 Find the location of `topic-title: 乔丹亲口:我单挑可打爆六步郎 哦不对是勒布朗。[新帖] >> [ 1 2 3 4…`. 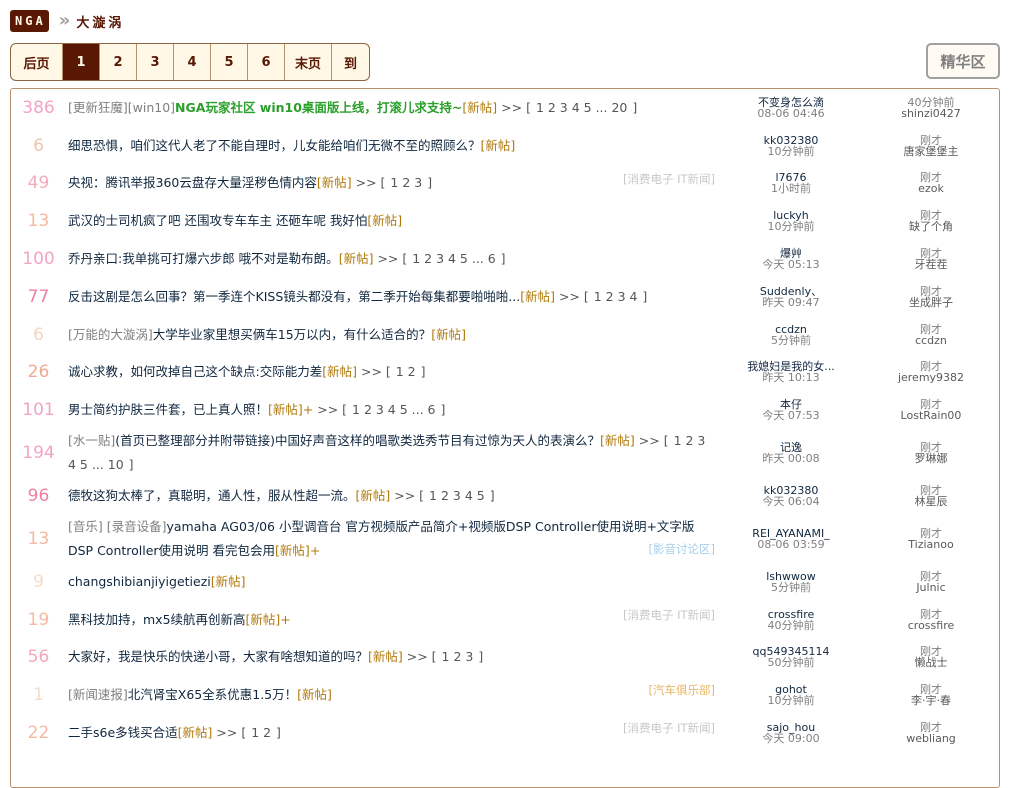

topic-title: 乔丹亲口:我单挑可打爆六步郎 哦不对是勒布朗。[新帖] >> [ 1 2 3 4… is located at coordinates (392, 259).